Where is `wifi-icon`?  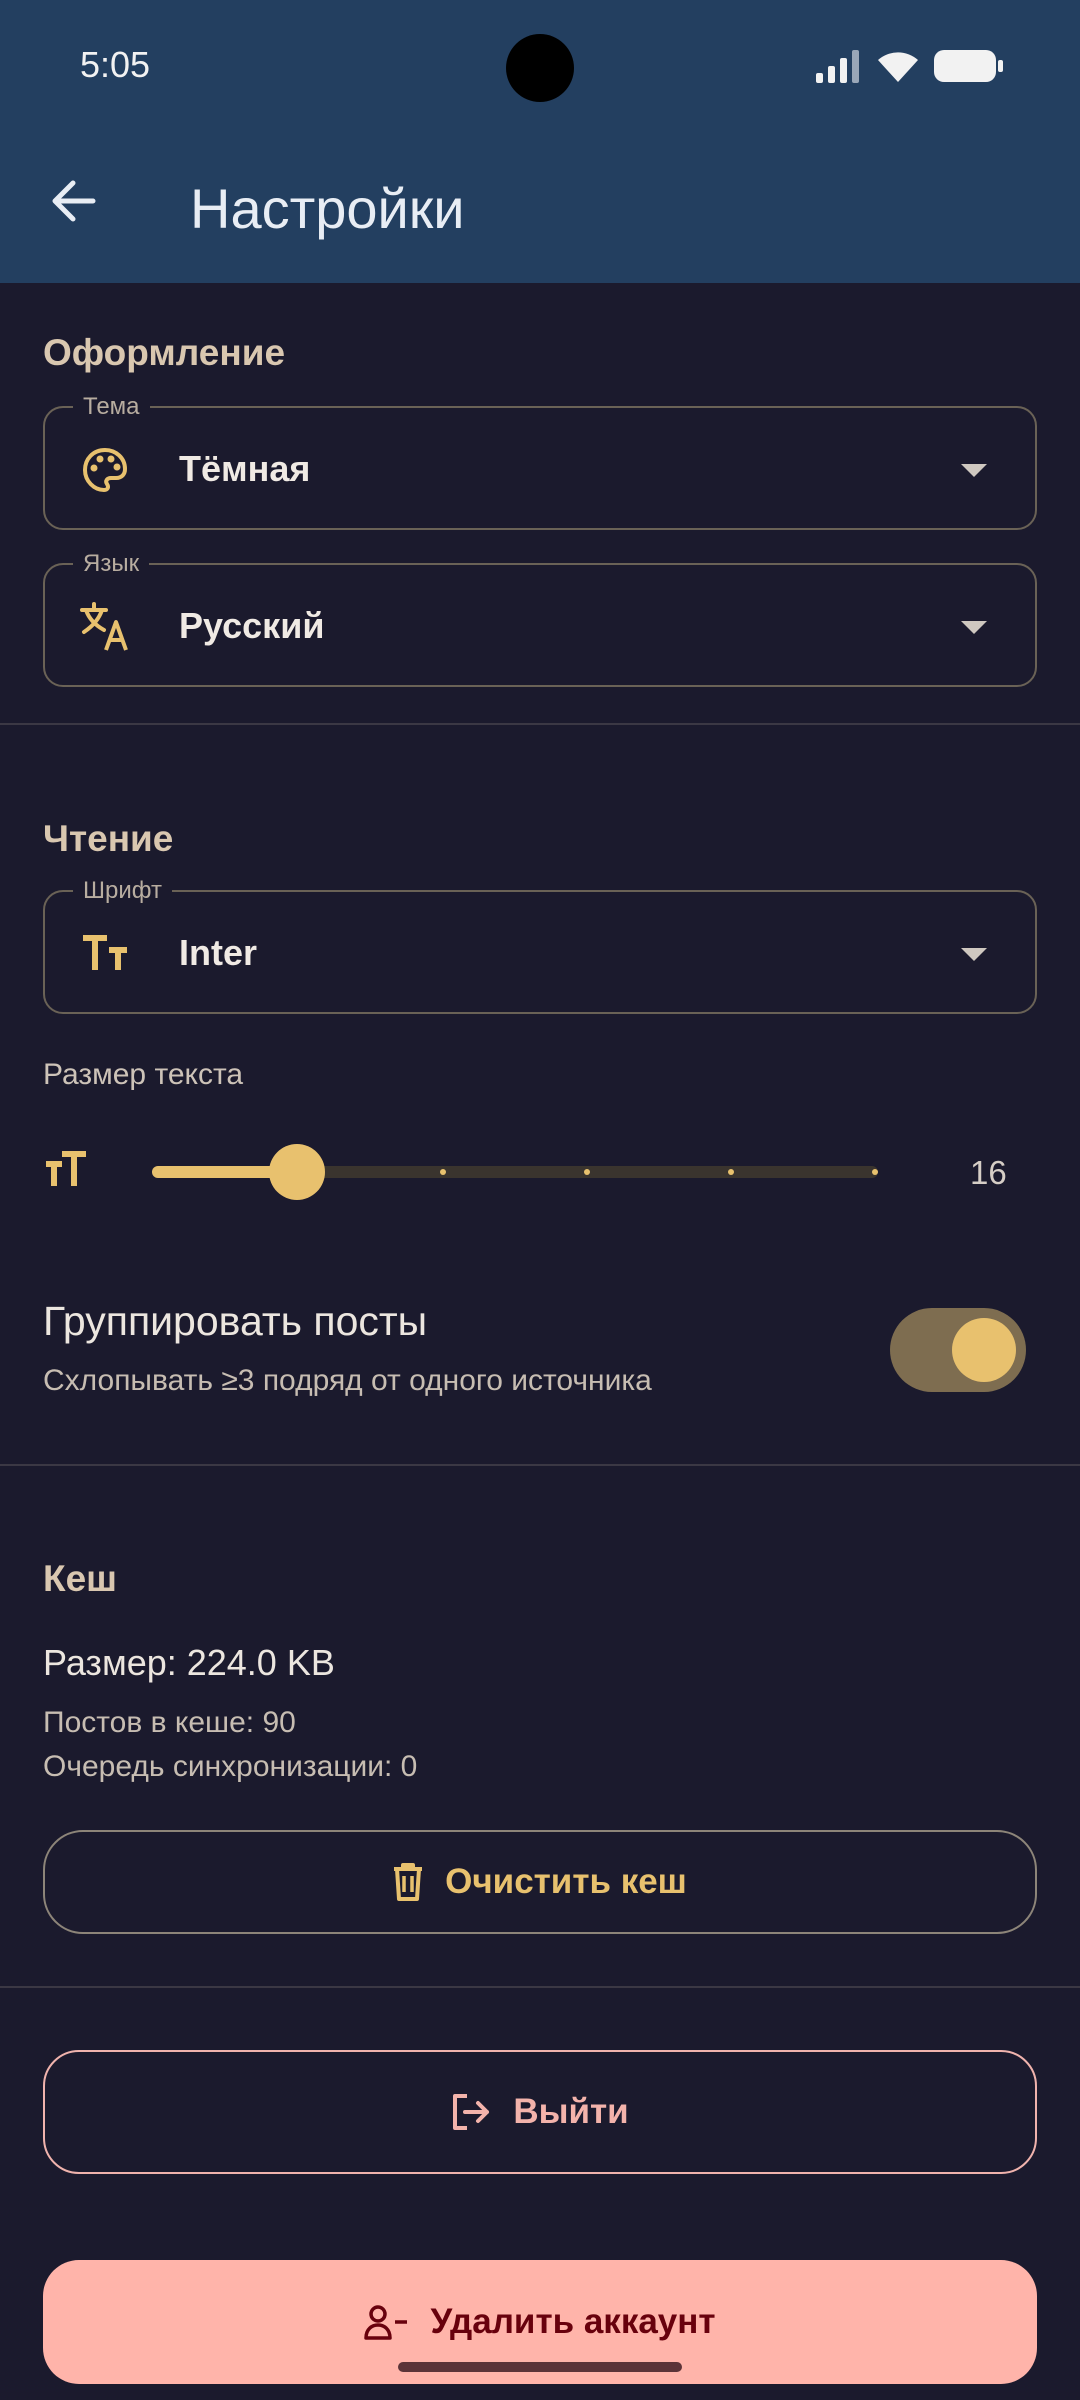 wifi-icon is located at coordinates (898, 67).